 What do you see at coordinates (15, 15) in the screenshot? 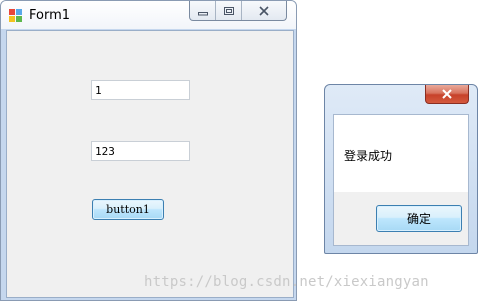
I see `app-icon` at bounding box center [15, 15].